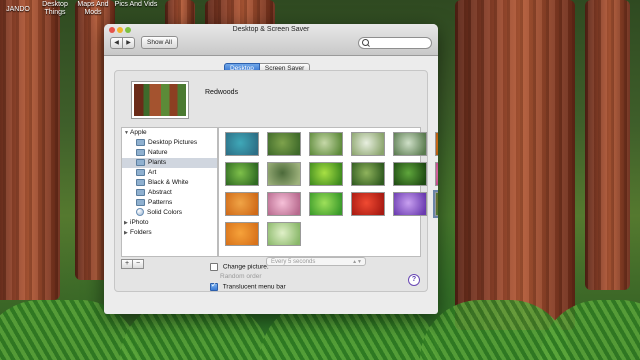 This screenshot has height=360, width=640. Describe the element at coordinates (245, 267) in the screenshot. I see `change-picture-label: Change picture:` at that location.